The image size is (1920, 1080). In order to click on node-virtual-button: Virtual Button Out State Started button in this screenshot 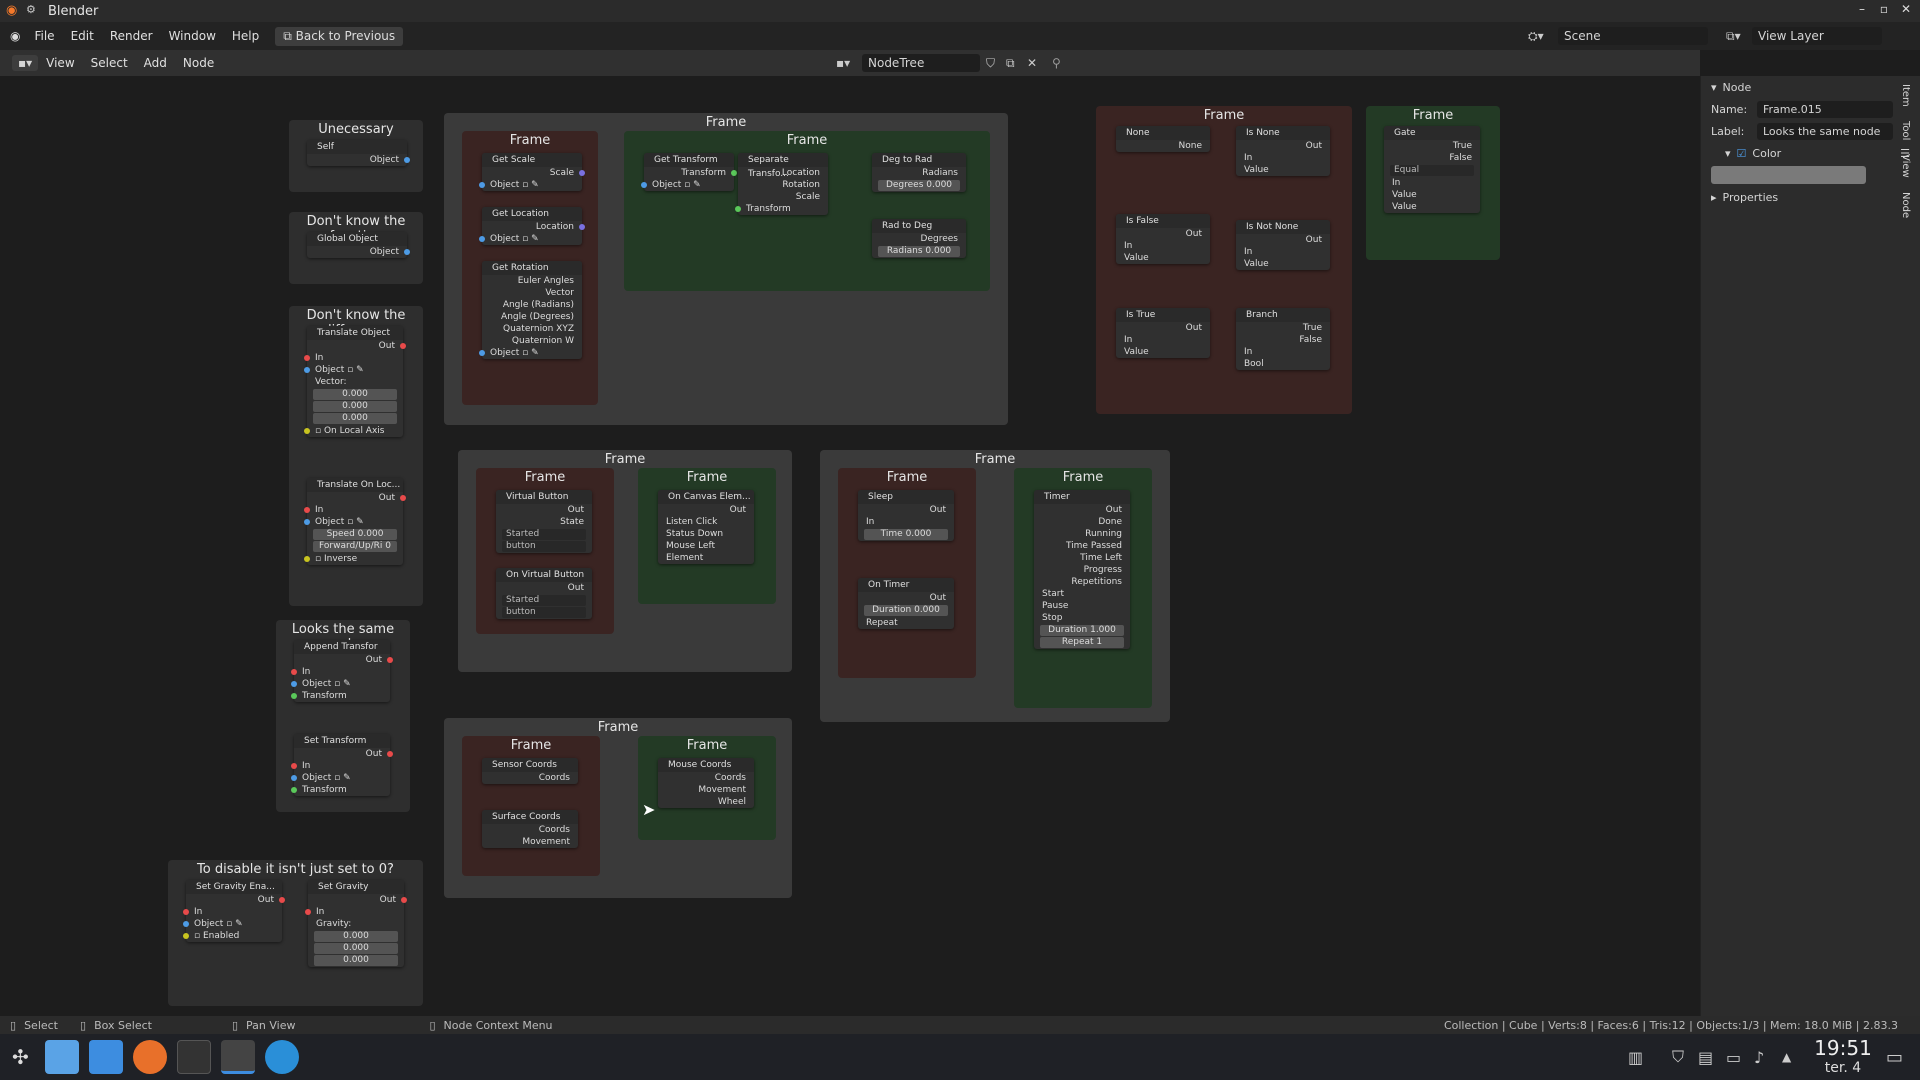, I will do `click(544, 521)`.